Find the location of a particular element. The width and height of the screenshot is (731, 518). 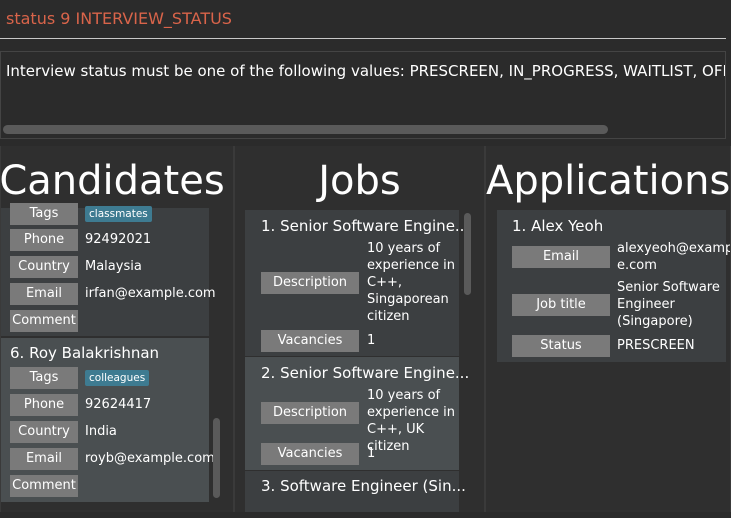

status-label: Status is located at coordinates (561, 346).